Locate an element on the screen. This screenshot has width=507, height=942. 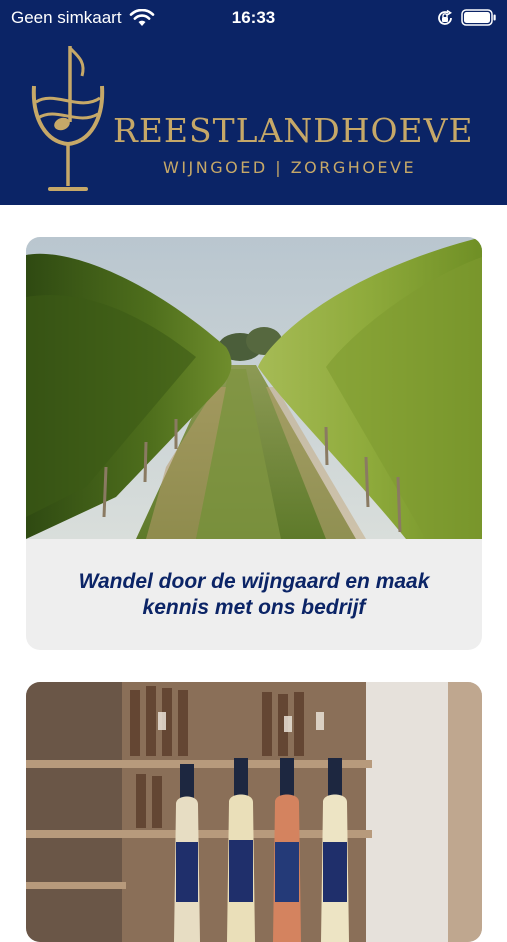
battery-icon is located at coordinates (478, 17).